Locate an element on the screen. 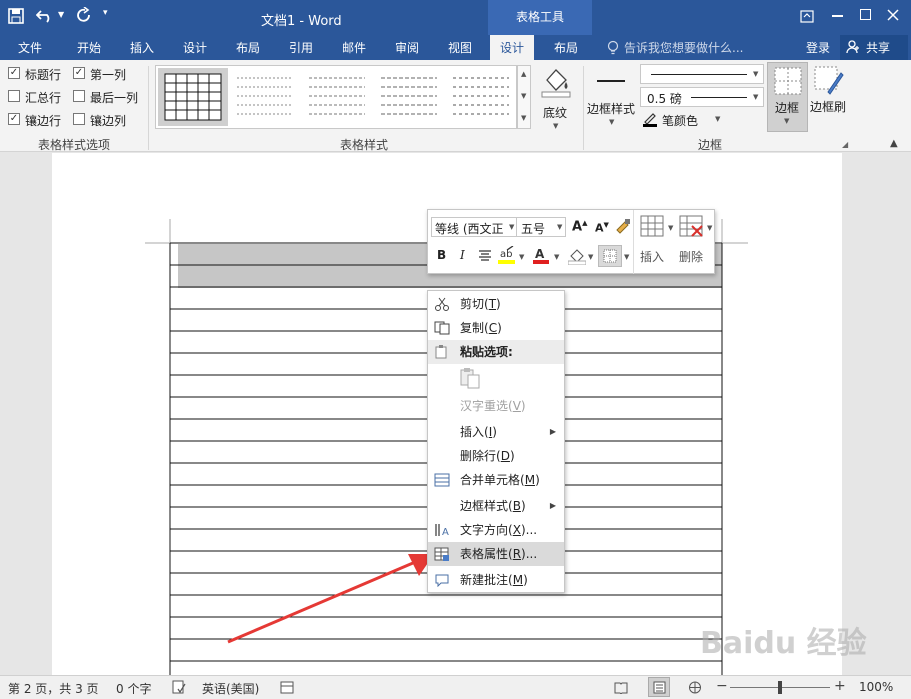 Image resolution: width=911 pixels, height=699 pixels. highlight-icon: ab is located at coordinates (507, 256).